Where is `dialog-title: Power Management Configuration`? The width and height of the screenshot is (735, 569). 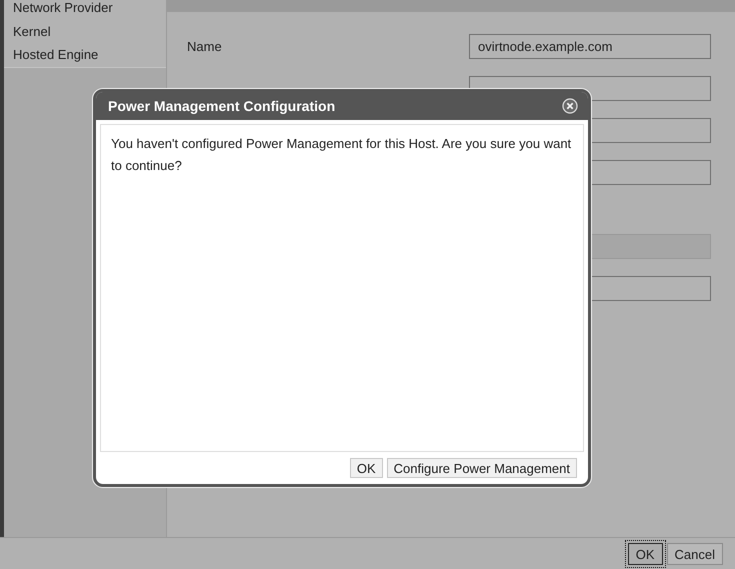
dialog-title: Power Management Configuration is located at coordinates (222, 106).